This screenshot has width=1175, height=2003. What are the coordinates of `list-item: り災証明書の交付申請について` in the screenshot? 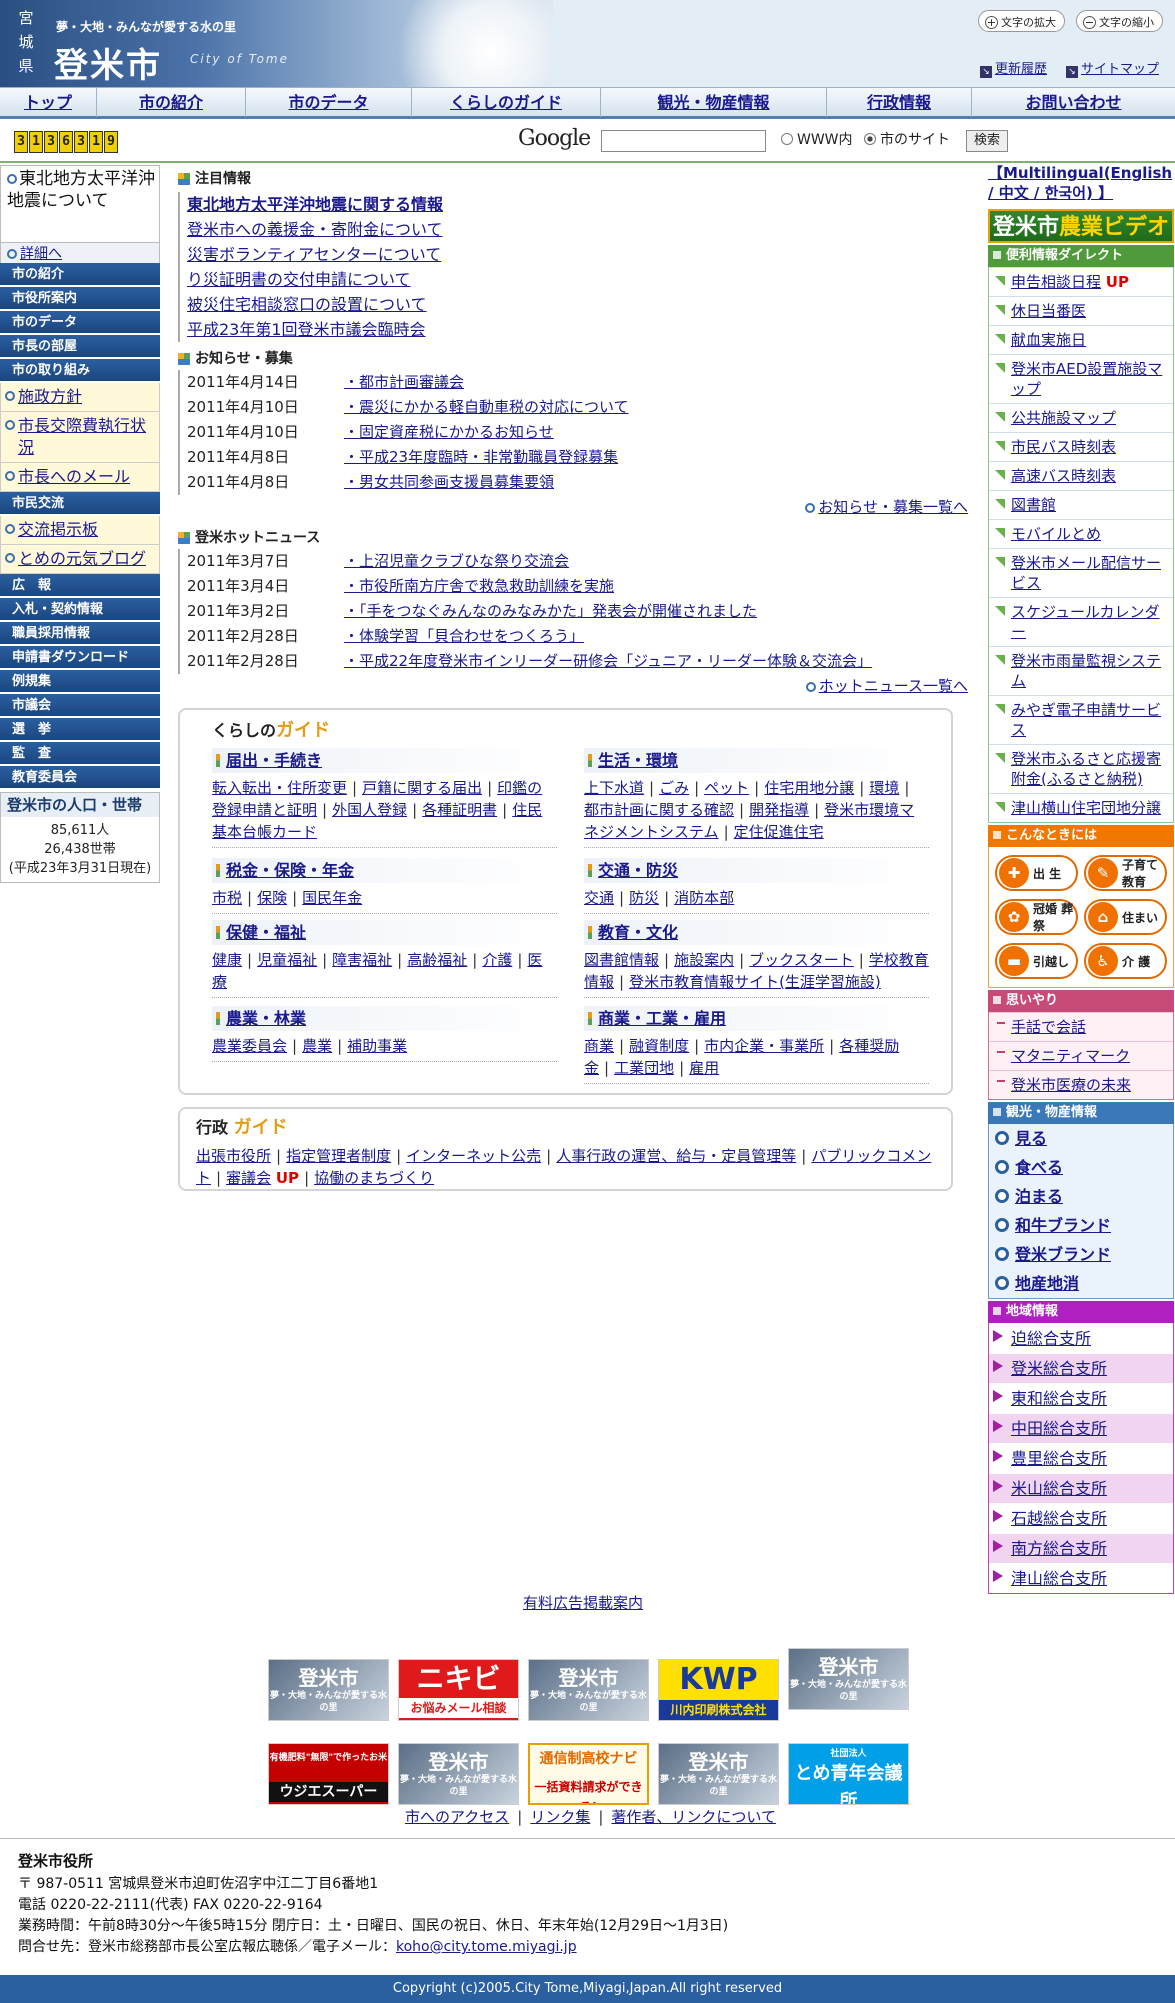 It's located at (573, 279).